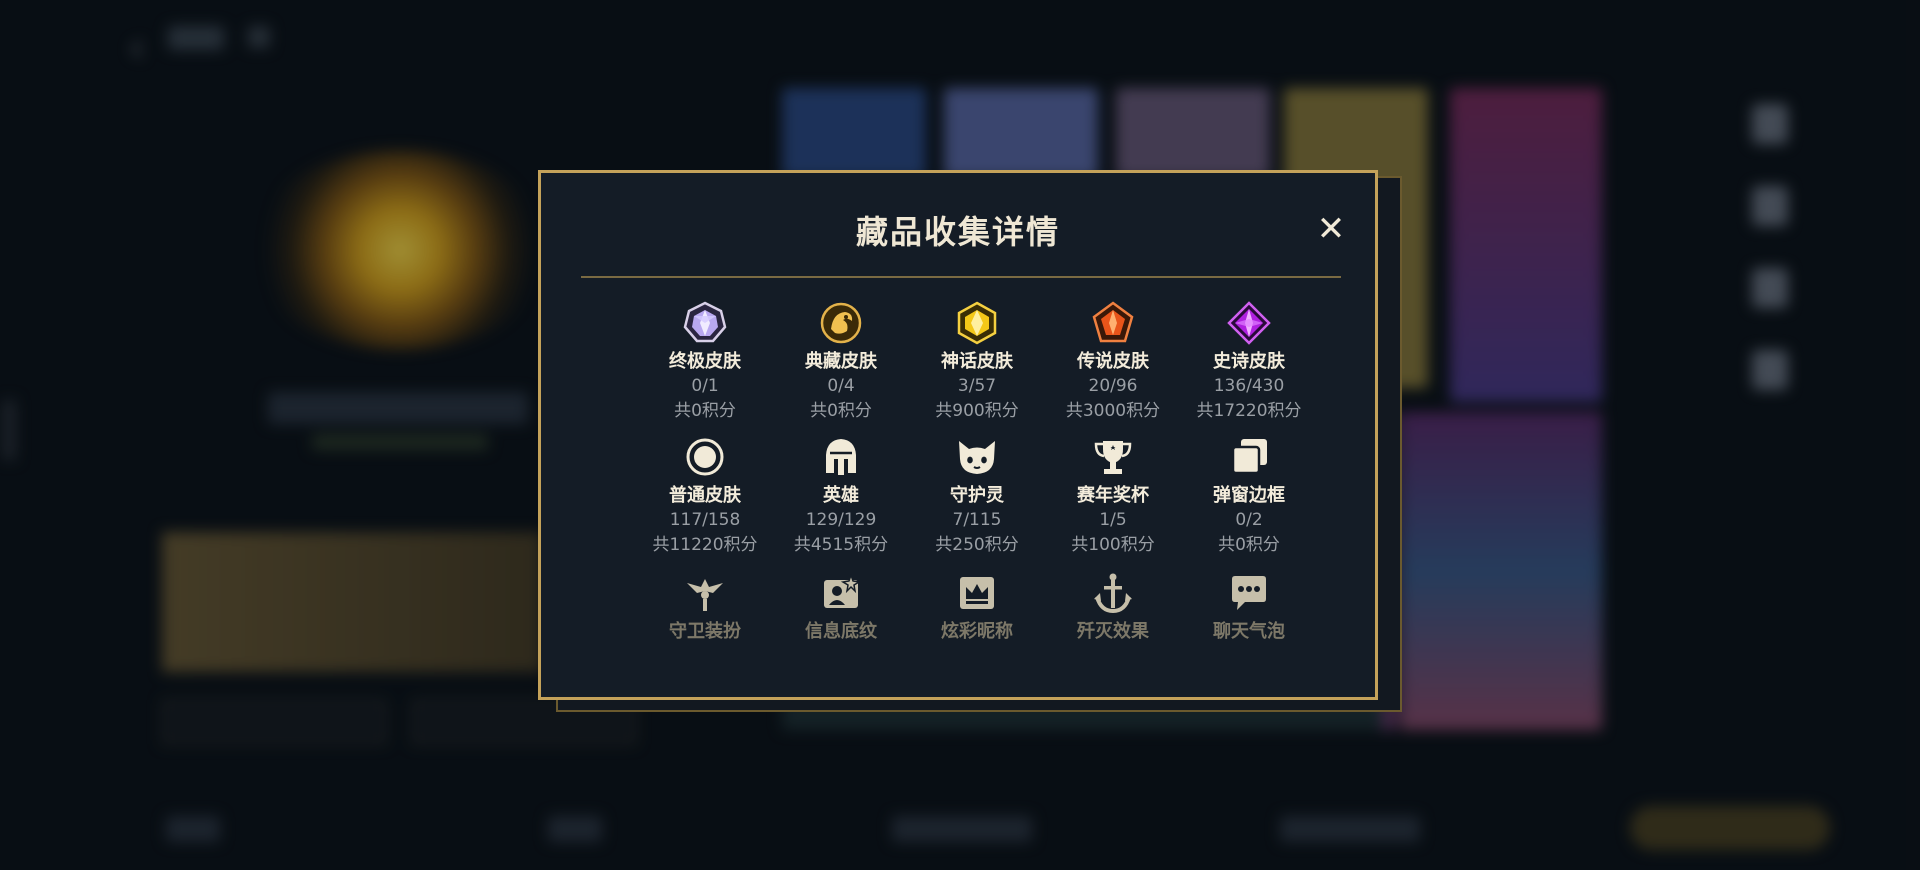 This screenshot has height=870, width=1920. Describe the element at coordinates (977, 545) in the screenshot. I see `category-points: 共250积分` at that location.